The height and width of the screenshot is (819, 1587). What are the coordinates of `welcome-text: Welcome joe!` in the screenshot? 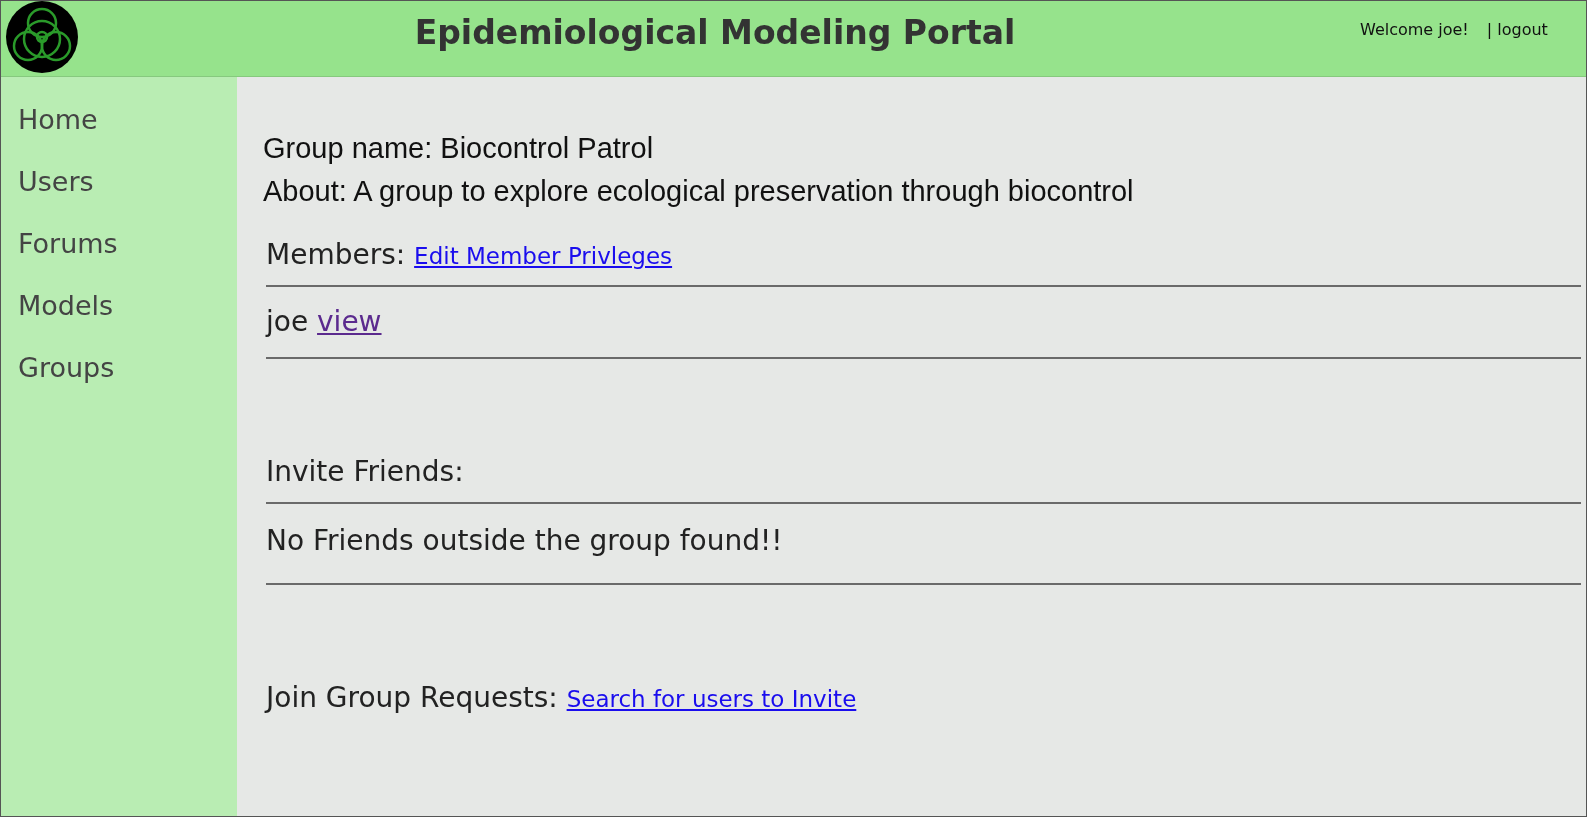 It's located at (1414, 29).